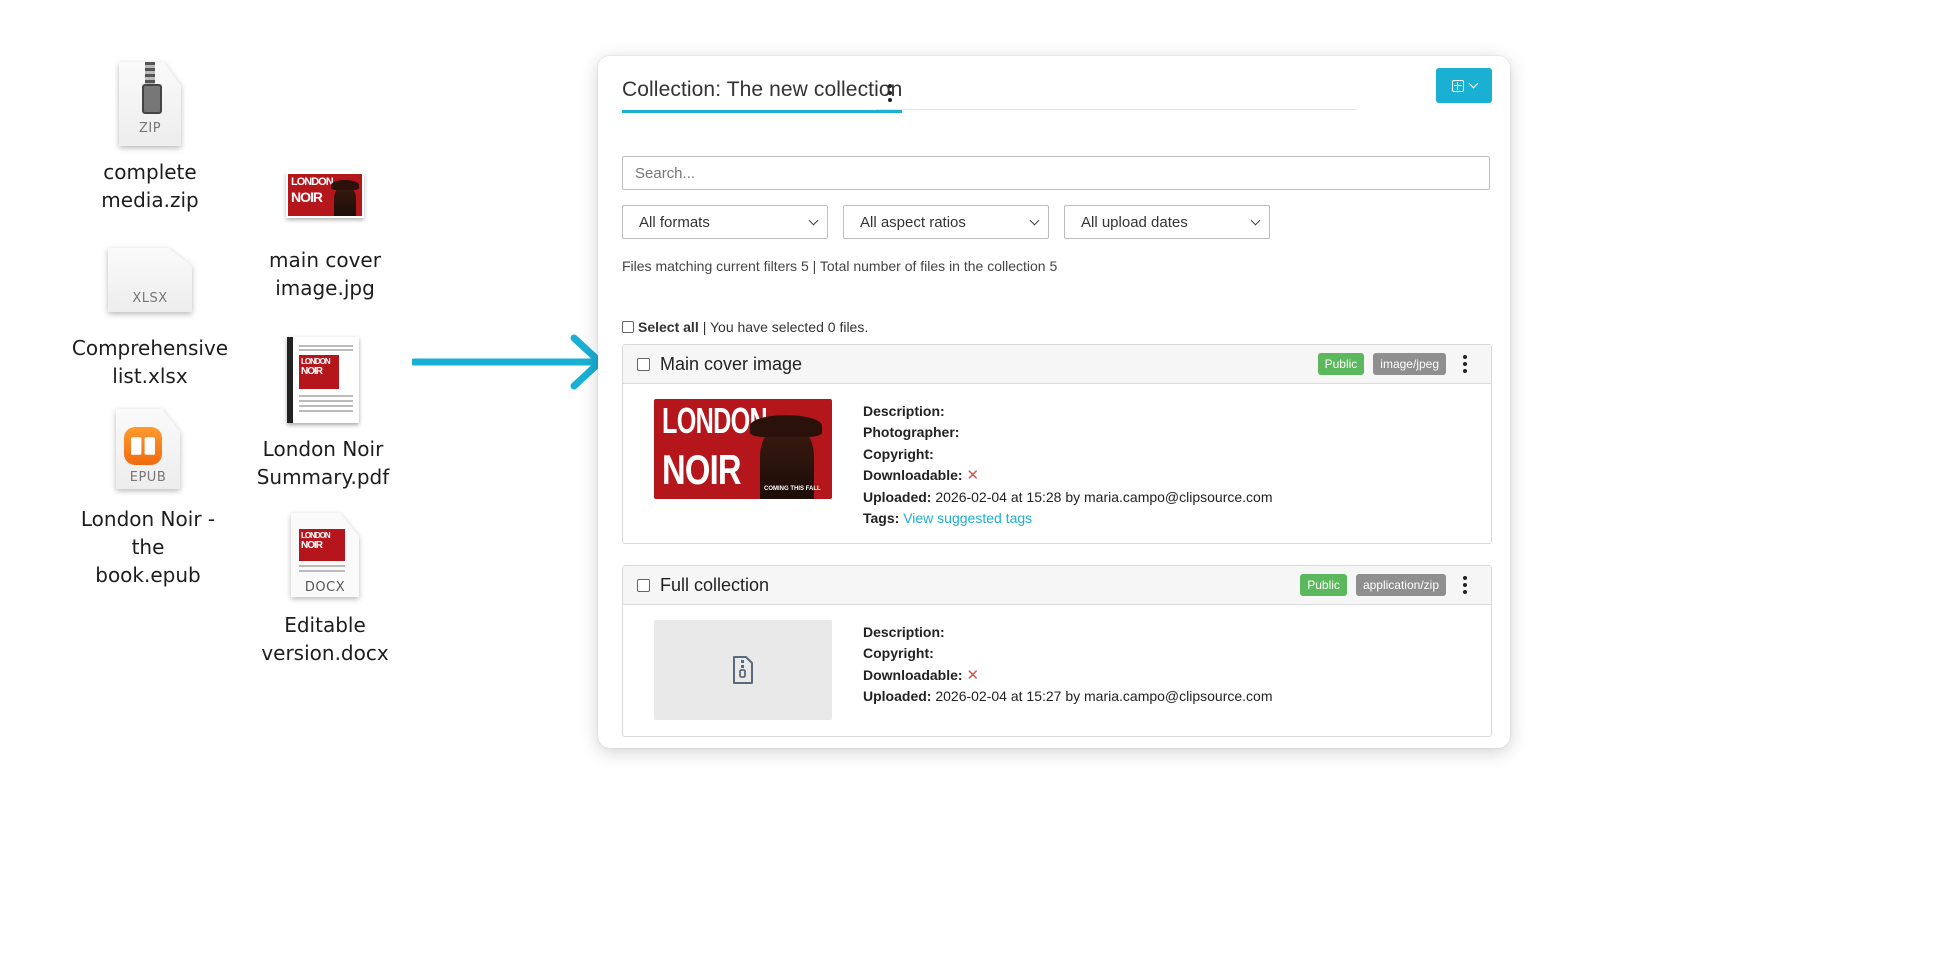 This screenshot has height=979, width=1951. I want to click on file-name: main cover image.jpg, so click(325, 274).